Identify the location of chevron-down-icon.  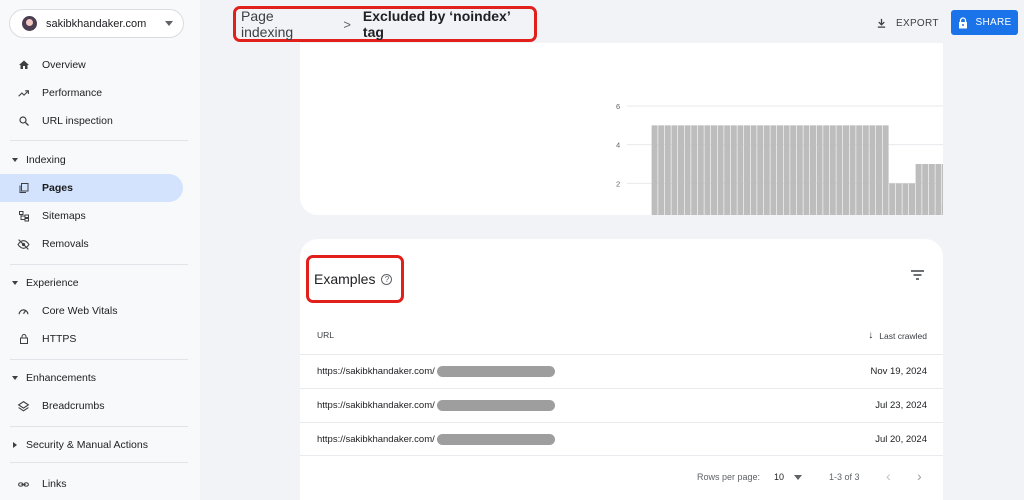
(798, 477).